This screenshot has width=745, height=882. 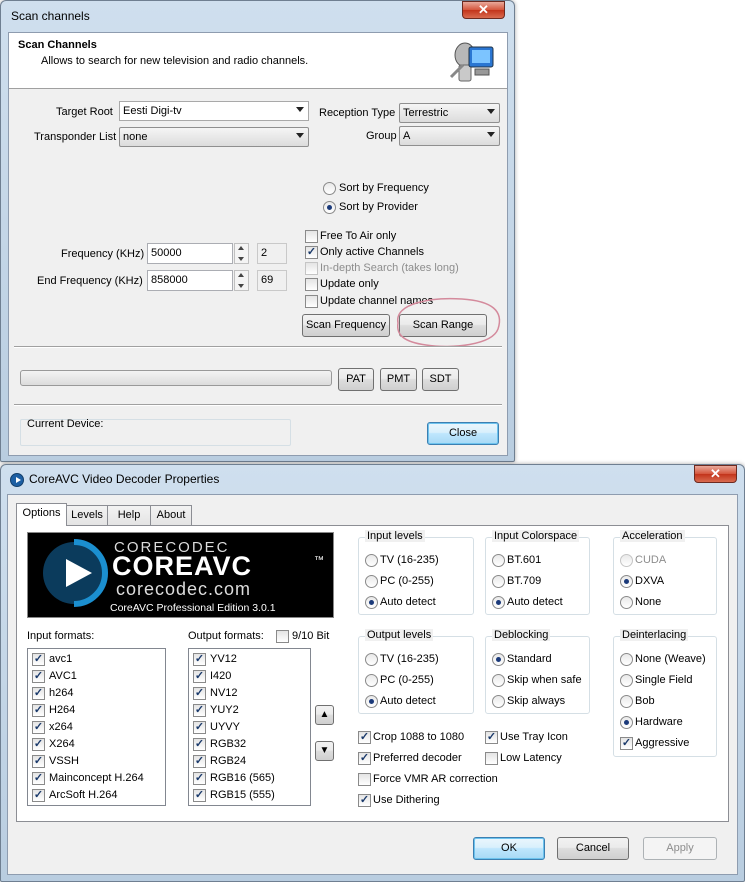 I want to click on move-down-button: ▼, so click(x=324, y=751).